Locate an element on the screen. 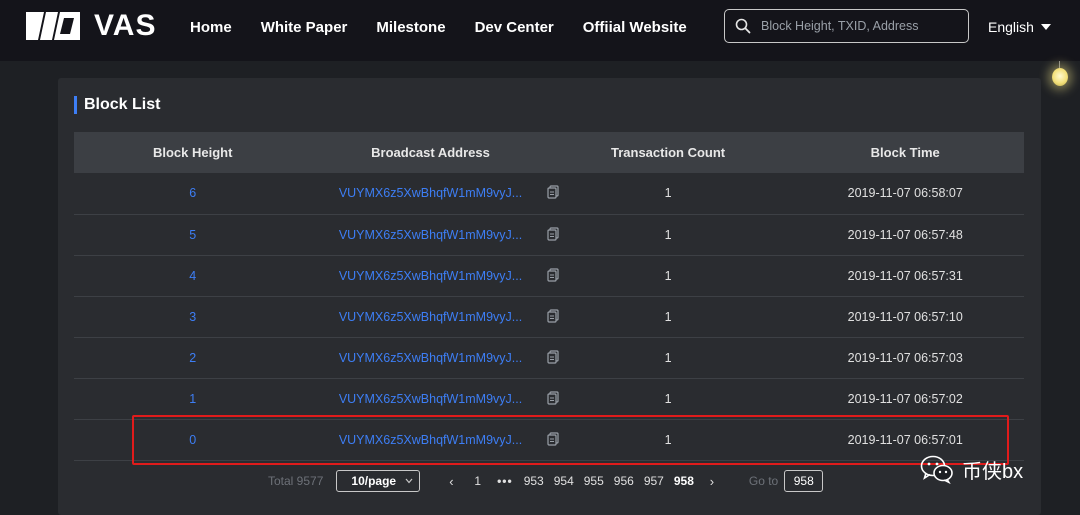 Image resolution: width=1080 pixels, height=515 pixels. vas-logo-icon is located at coordinates (53, 26).